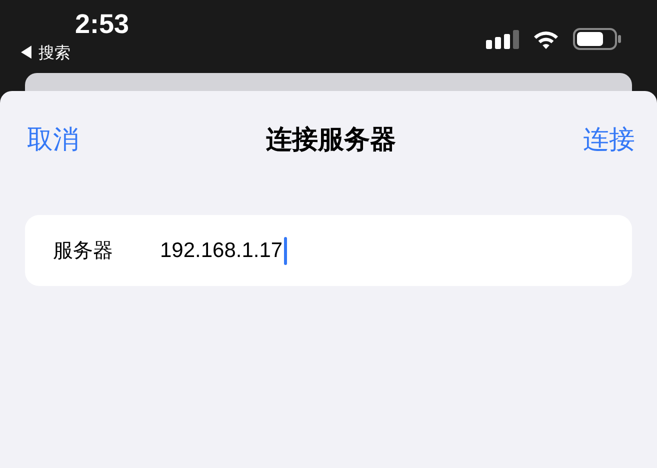 The width and height of the screenshot is (657, 468). What do you see at coordinates (53, 139) in the screenshot?
I see `cancel-button: 取消` at bounding box center [53, 139].